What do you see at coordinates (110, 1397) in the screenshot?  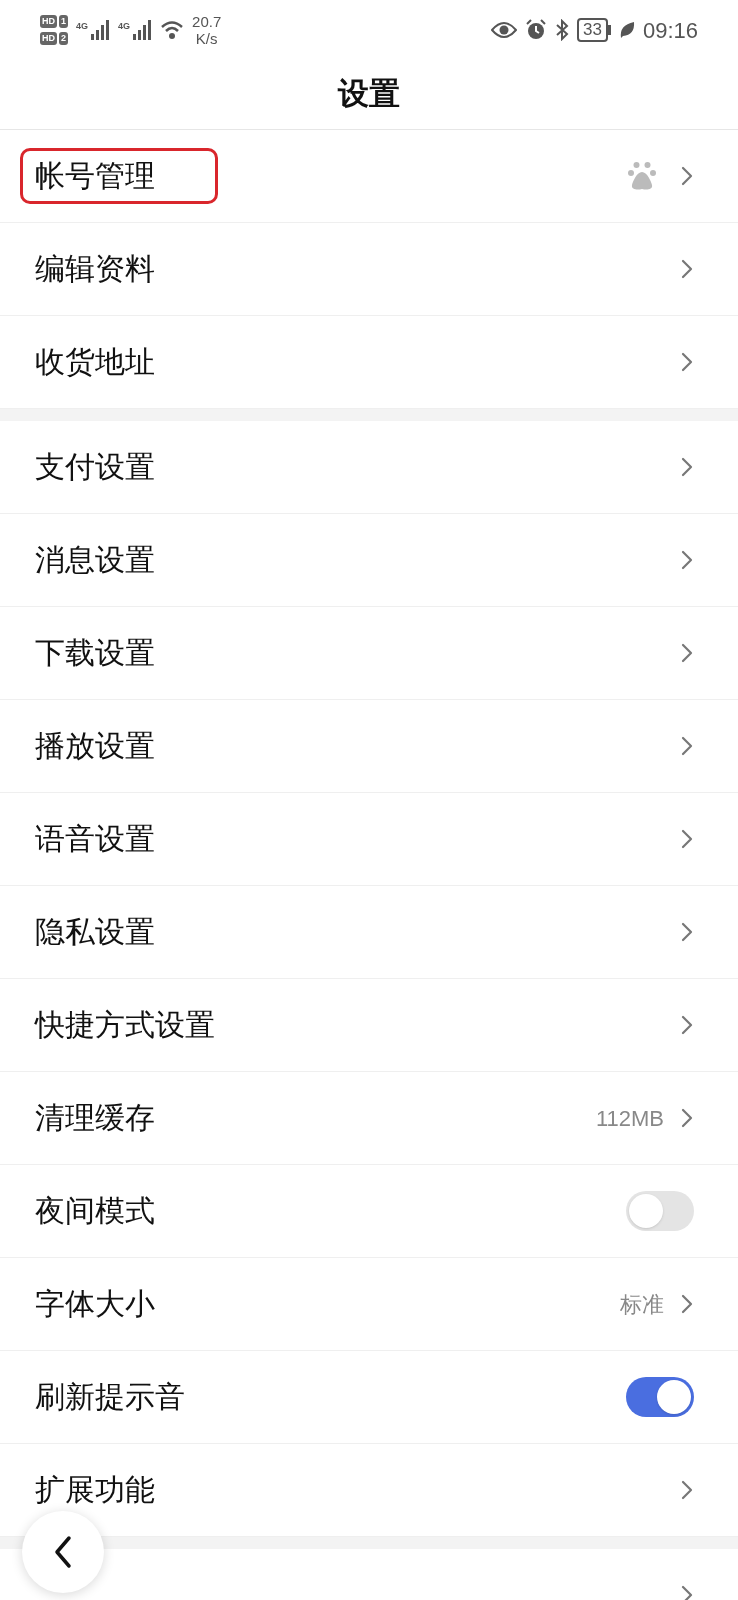 I see `setting-label: 刷新提示音` at bounding box center [110, 1397].